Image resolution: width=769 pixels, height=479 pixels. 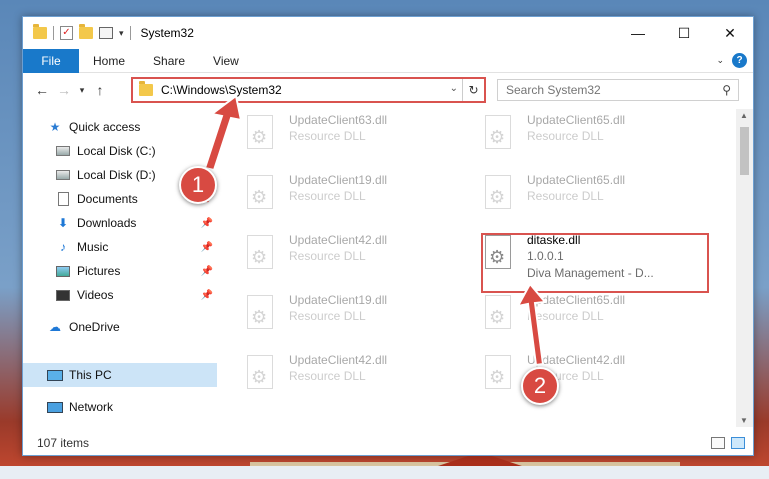 What do you see at coordinates (198, 185) in the screenshot?
I see `step-1-callout: 1` at bounding box center [198, 185].